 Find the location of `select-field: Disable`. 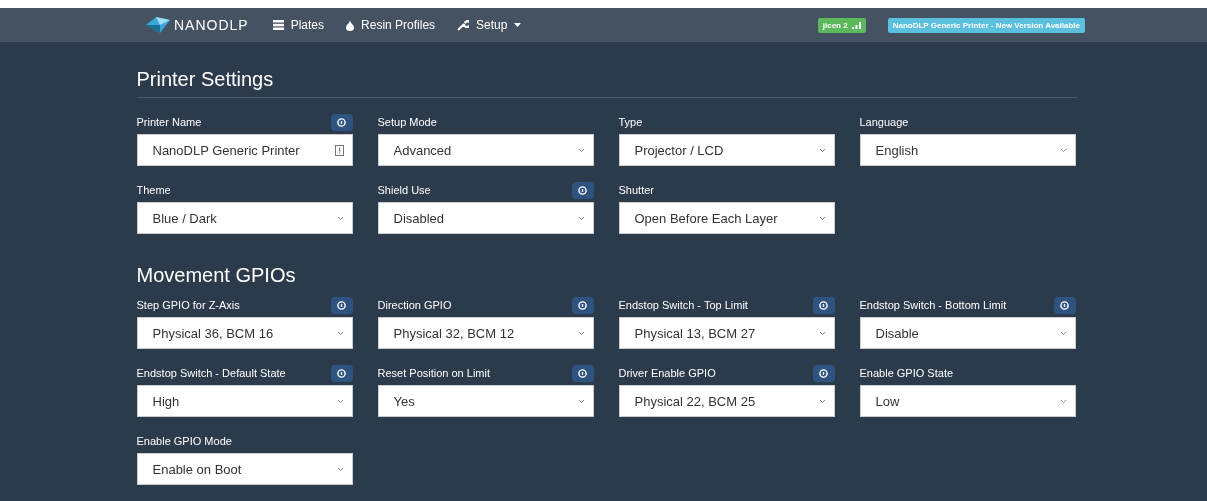

select-field: Disable is located at coordinates (967, 333).